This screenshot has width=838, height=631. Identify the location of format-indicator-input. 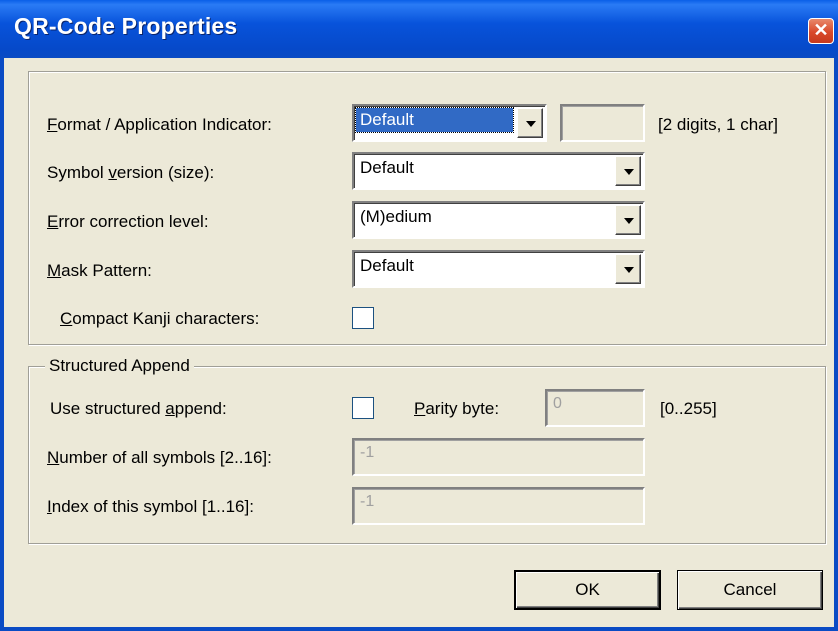
(602, 123).